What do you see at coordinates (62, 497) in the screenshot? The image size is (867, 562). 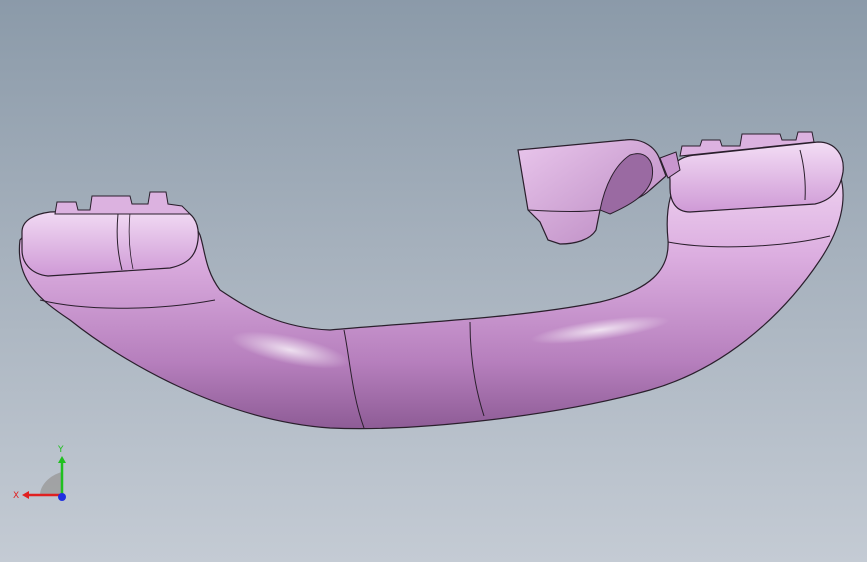 I see `triad-z-axis` at bounding box center [62, 497].